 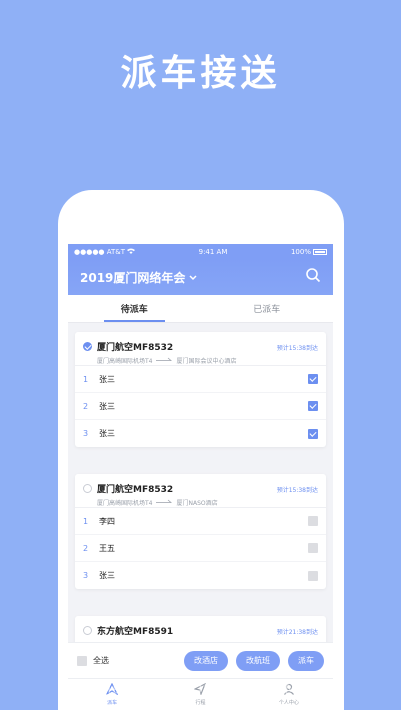 I want to click on route-to: 厦门国际会议中心酒店, so click(x=206, y=361).